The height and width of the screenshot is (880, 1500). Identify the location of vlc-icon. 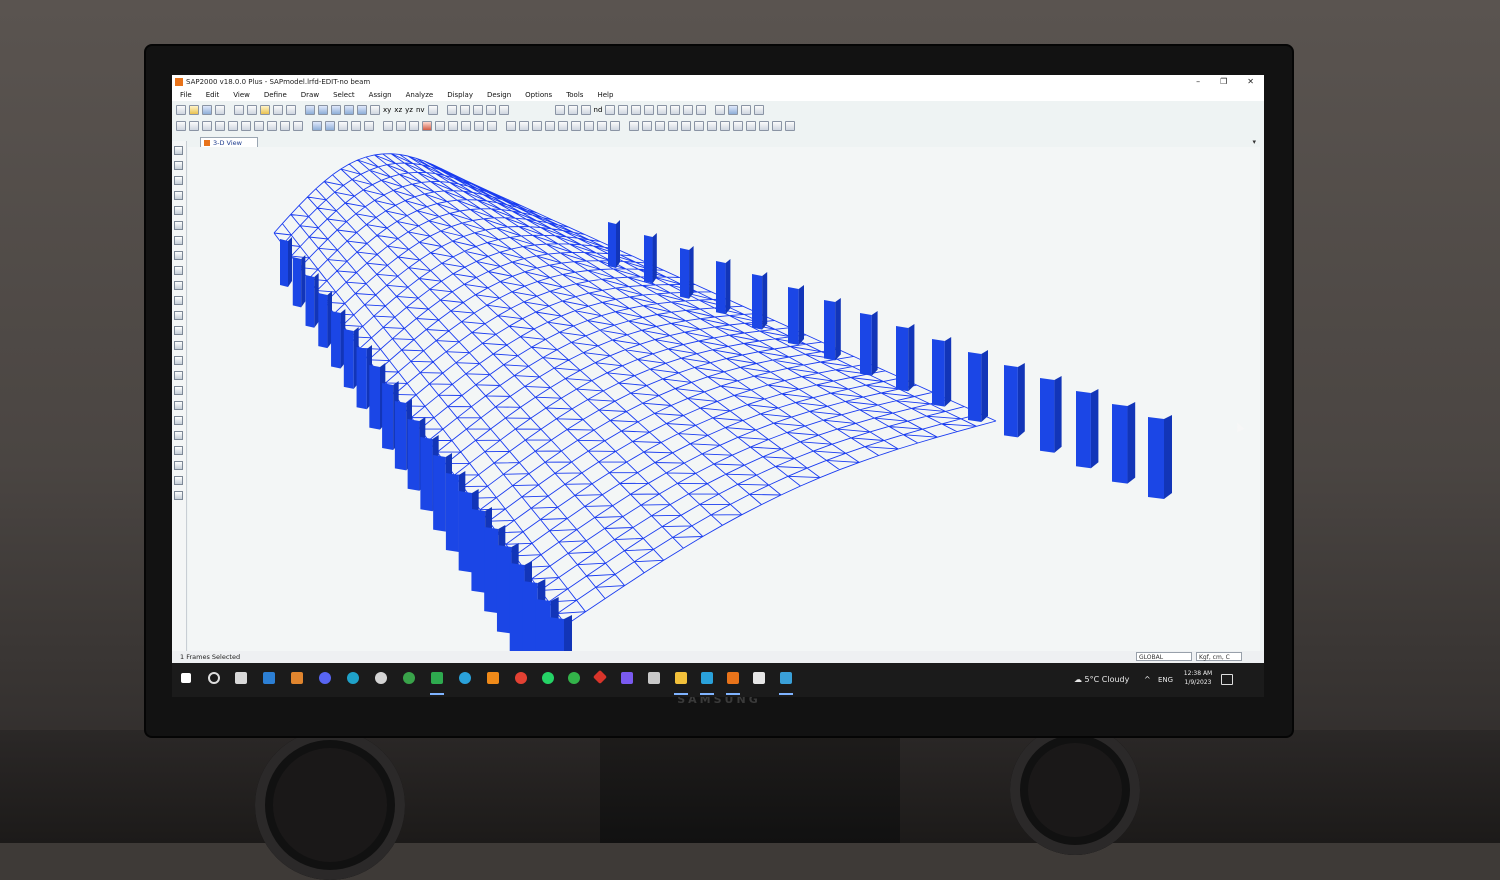
(493, 678).